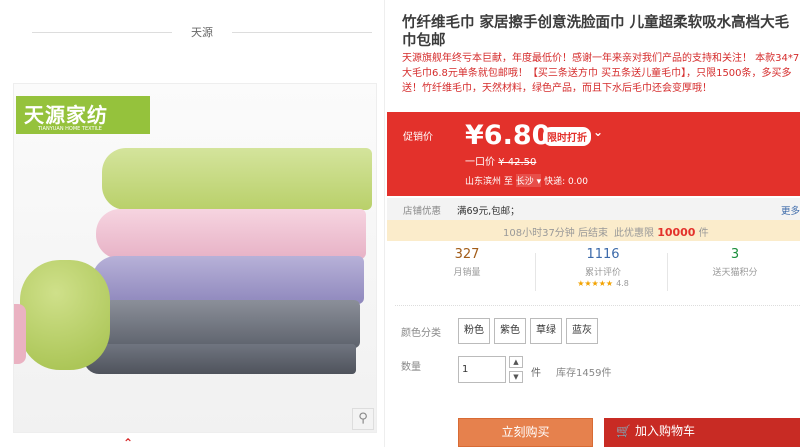 The image size is (800, 447). What do you see at coordinates (467, 254) in the screenshot?
I see `stat-value: 327` at bounding box center [467, 254].